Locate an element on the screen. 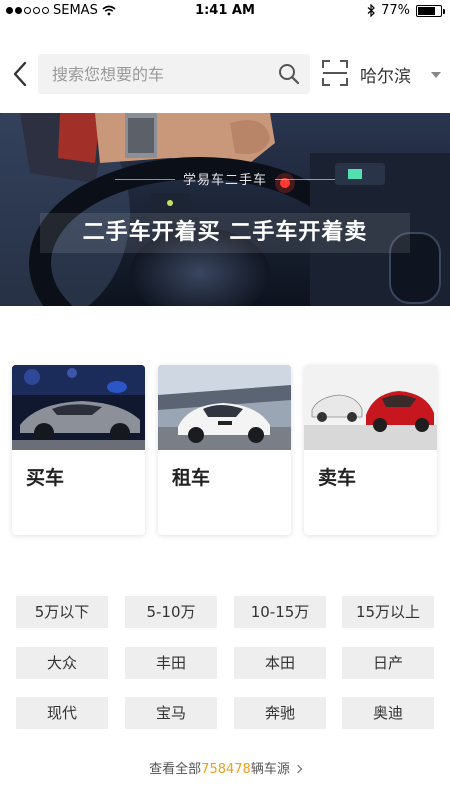  tag-price-5-10: 5-10万 is located at coordinates (171, 612).